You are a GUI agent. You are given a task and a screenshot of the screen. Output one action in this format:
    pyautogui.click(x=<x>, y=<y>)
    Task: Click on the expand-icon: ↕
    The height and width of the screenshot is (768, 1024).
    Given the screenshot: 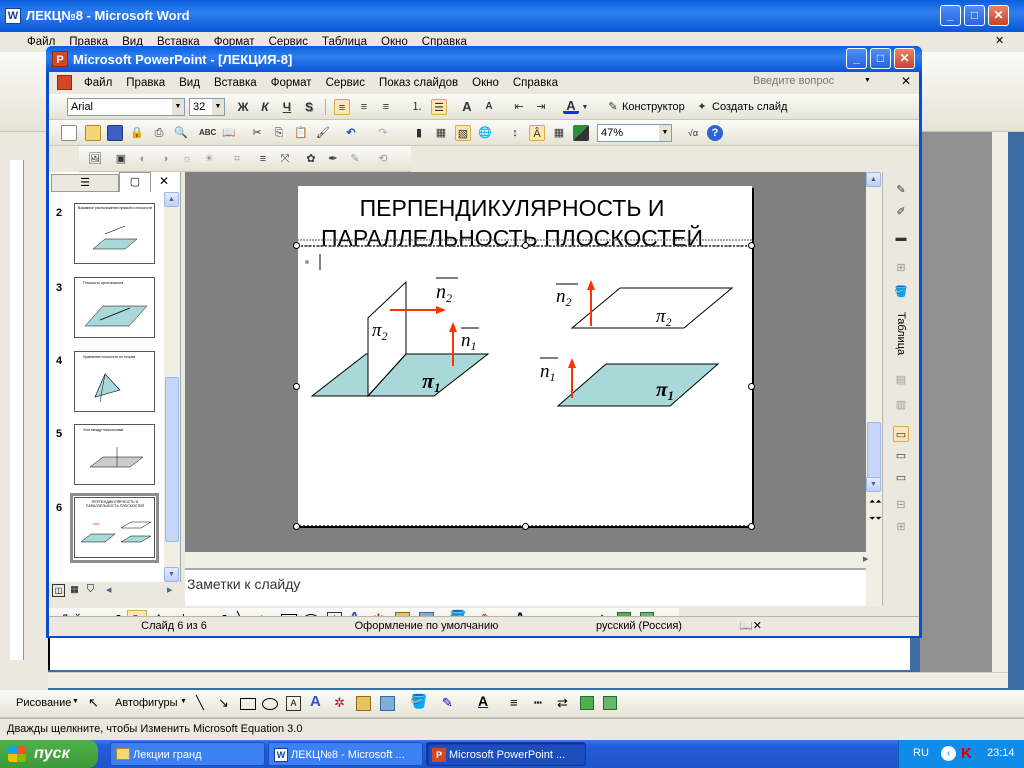 What is the action you would take?
    pyautogui.click(x=515, y=133)
    